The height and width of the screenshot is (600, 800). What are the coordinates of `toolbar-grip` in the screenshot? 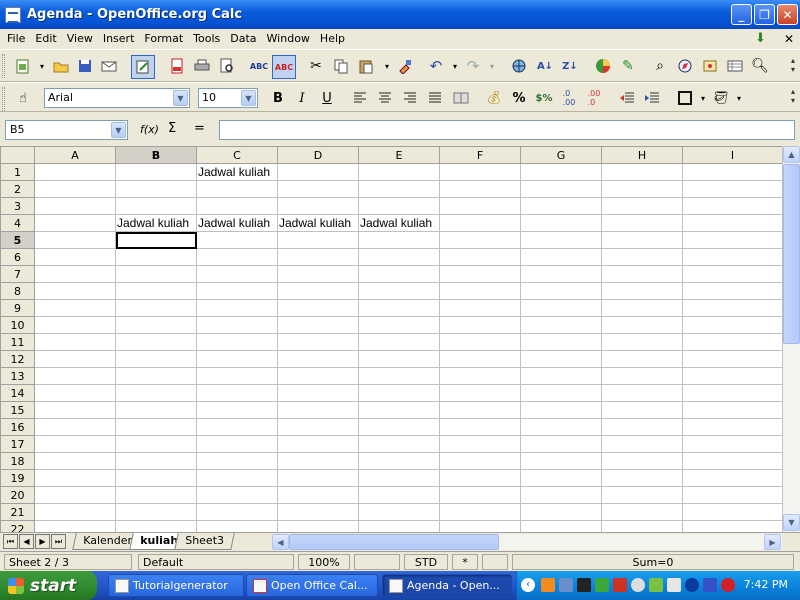 It's located at (3, 99).